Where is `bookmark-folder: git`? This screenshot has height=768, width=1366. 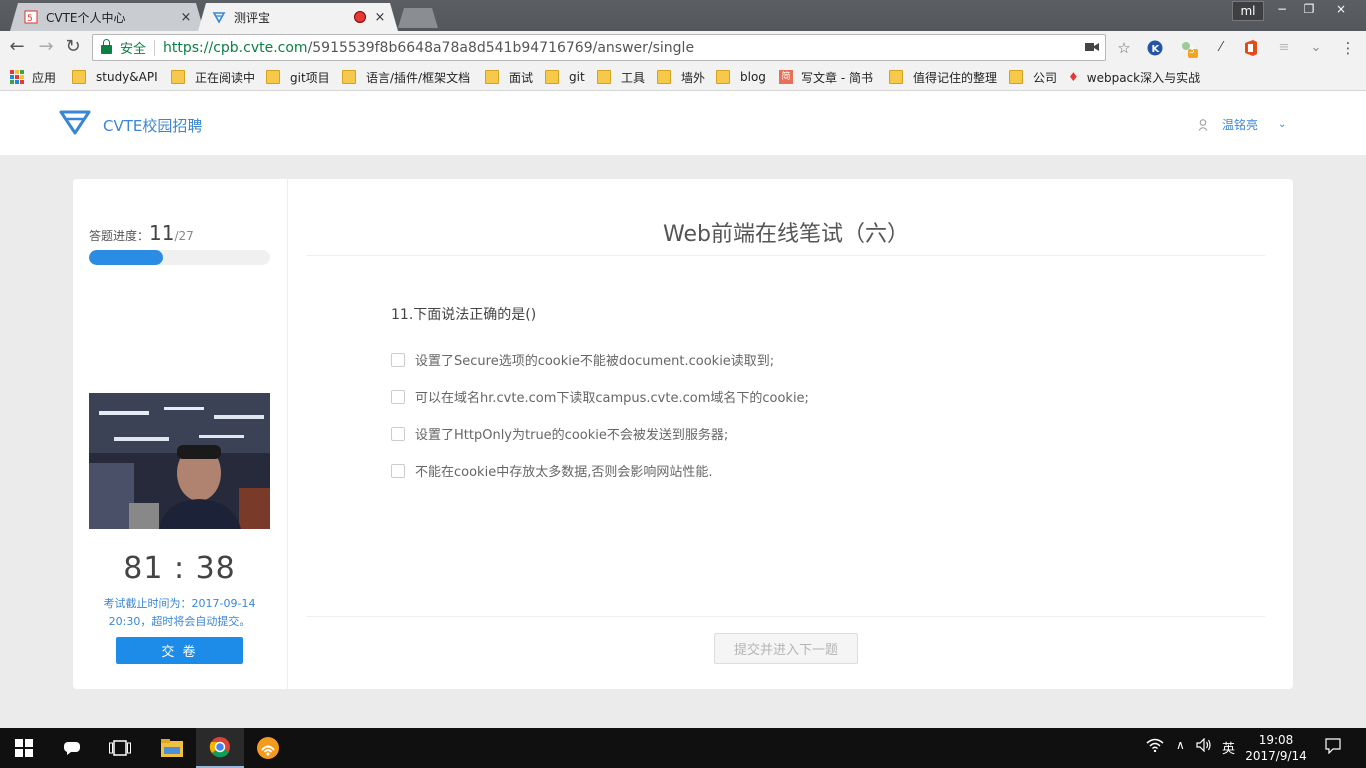
bookmark-folder: git is located at coordinates (565, 77).